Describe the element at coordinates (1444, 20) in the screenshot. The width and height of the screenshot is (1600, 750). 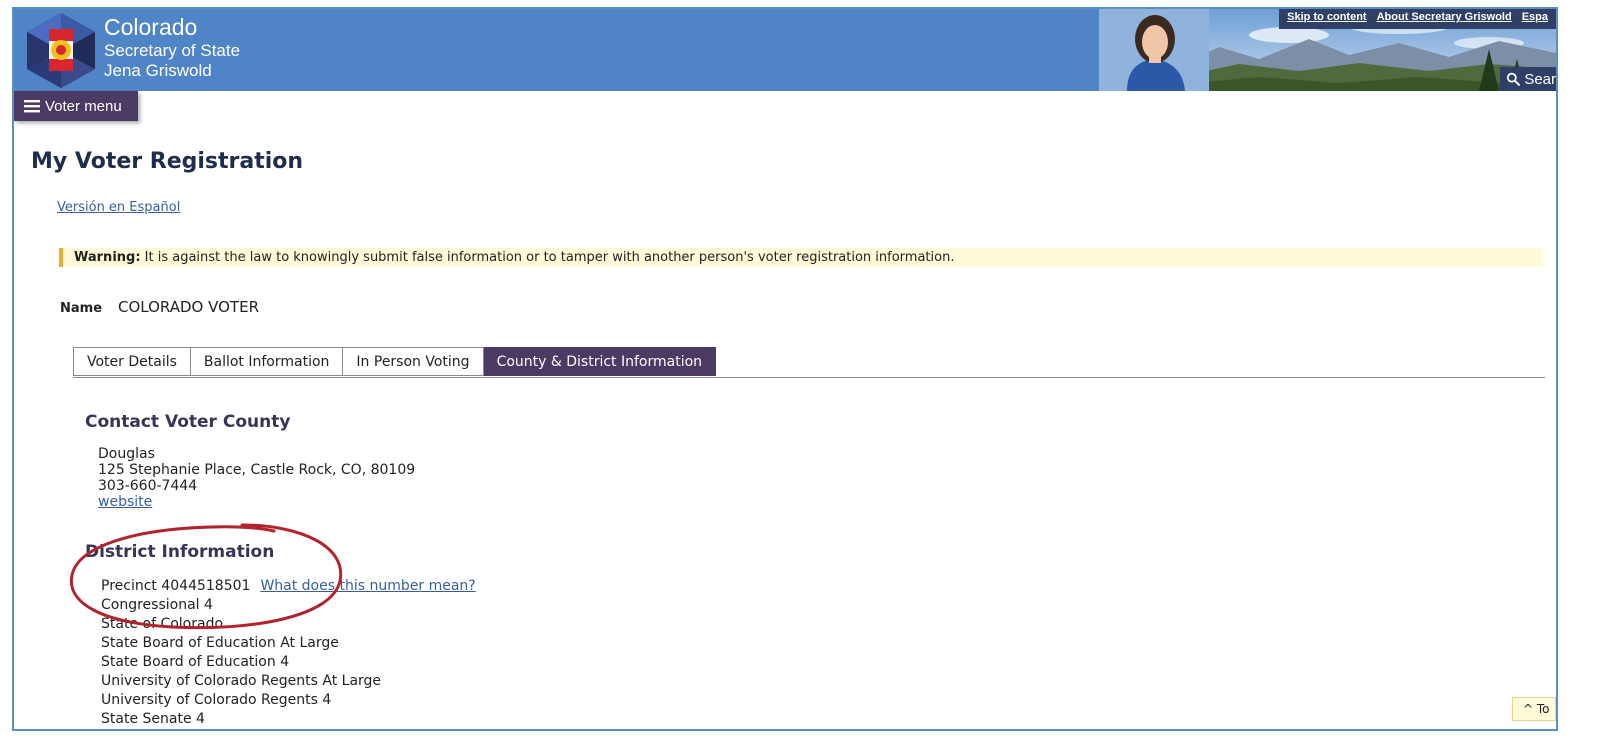
I see `about-secretary-link: About Secretary Griswold` at that location.